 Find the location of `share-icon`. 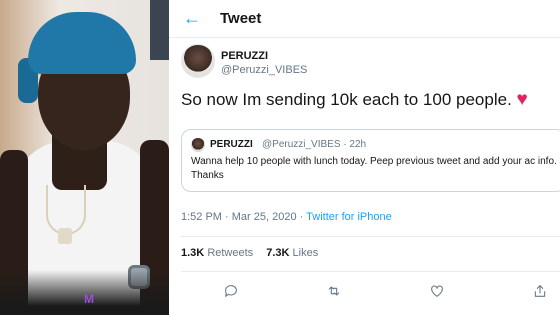

share-icon is located at coordinates (540, 291).